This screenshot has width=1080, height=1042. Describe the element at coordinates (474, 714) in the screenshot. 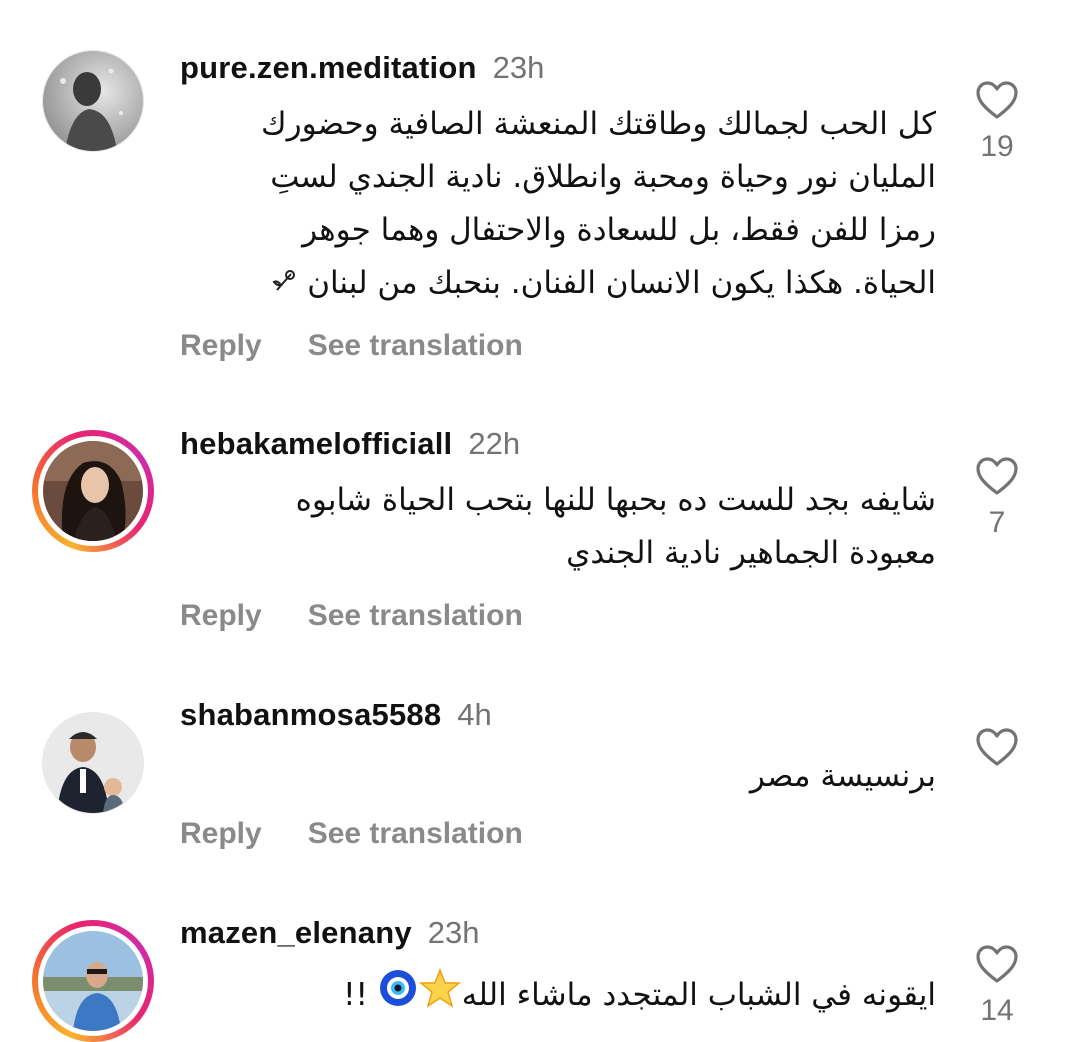

I see `timestamp: 4h` at that location.